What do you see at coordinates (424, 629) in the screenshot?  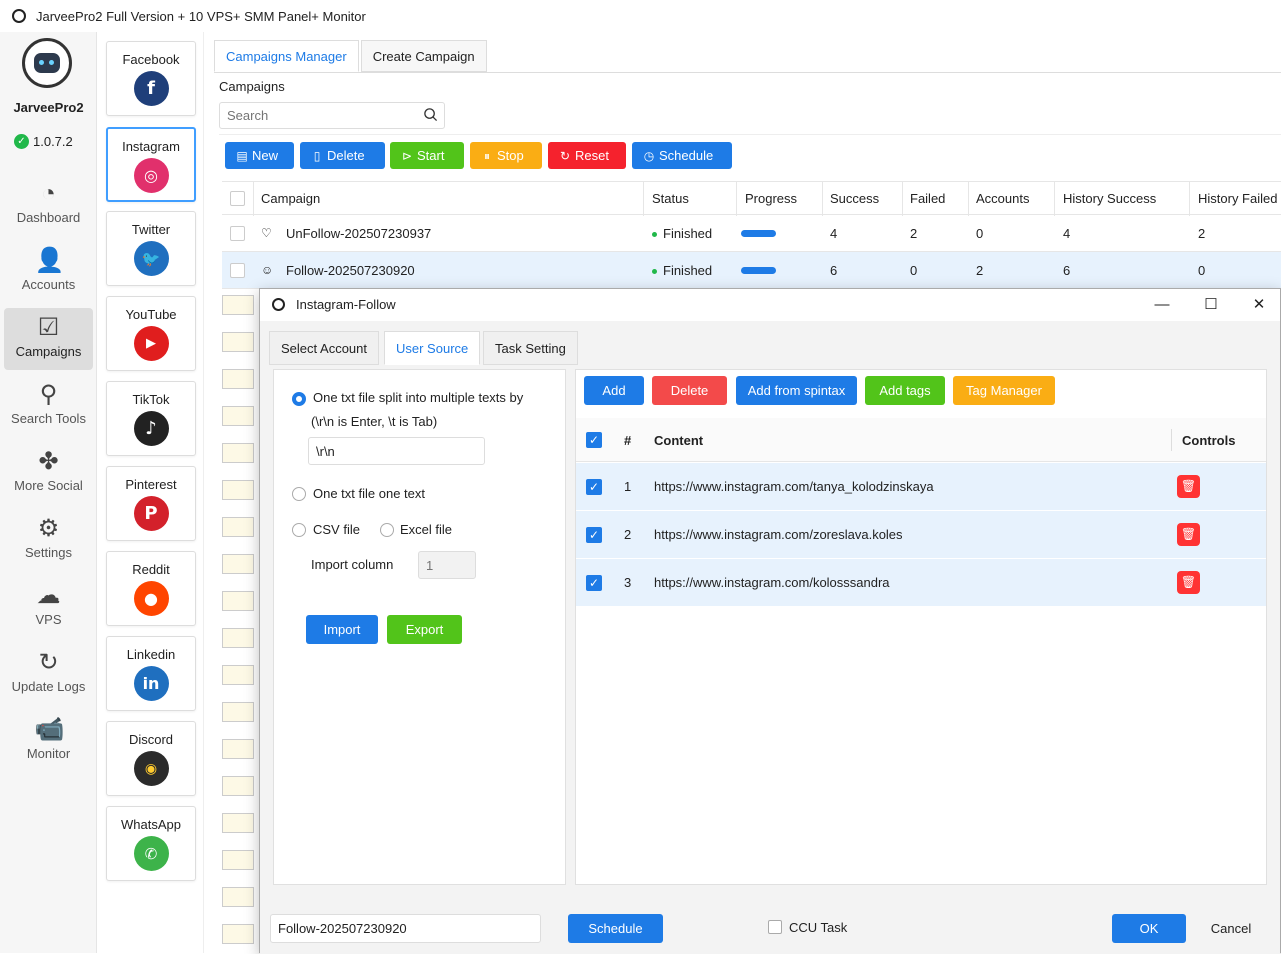 I see `export-button: Export` at bounding box center [424, 629].